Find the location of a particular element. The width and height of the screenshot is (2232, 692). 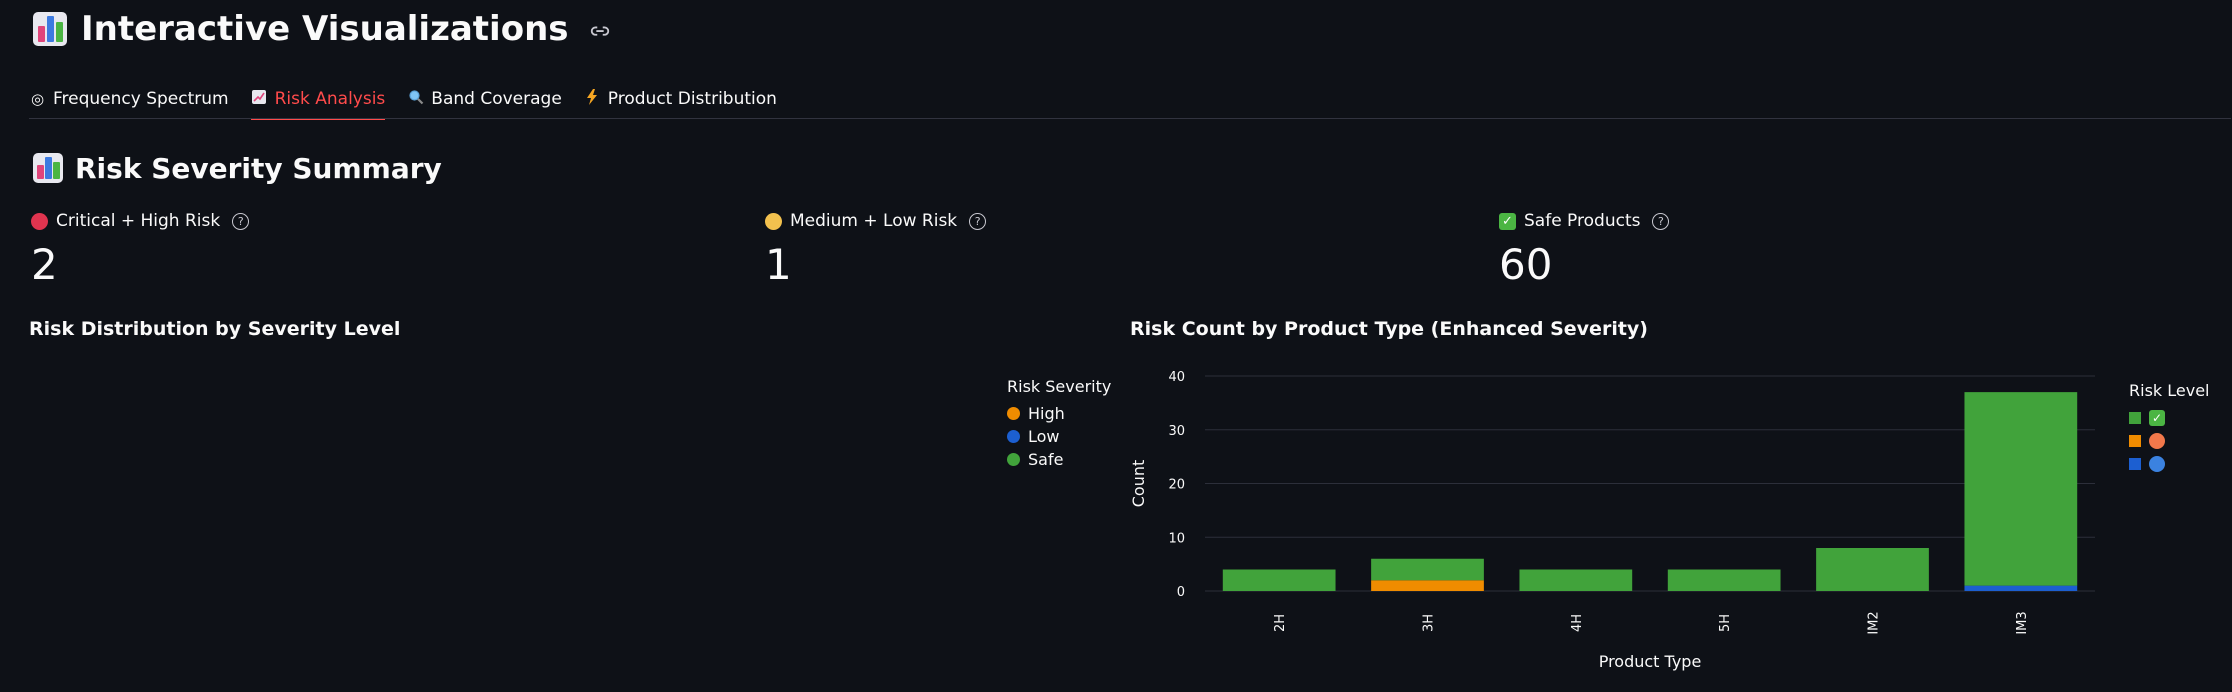

legend-item-high is located at coordinates (2169, 440).